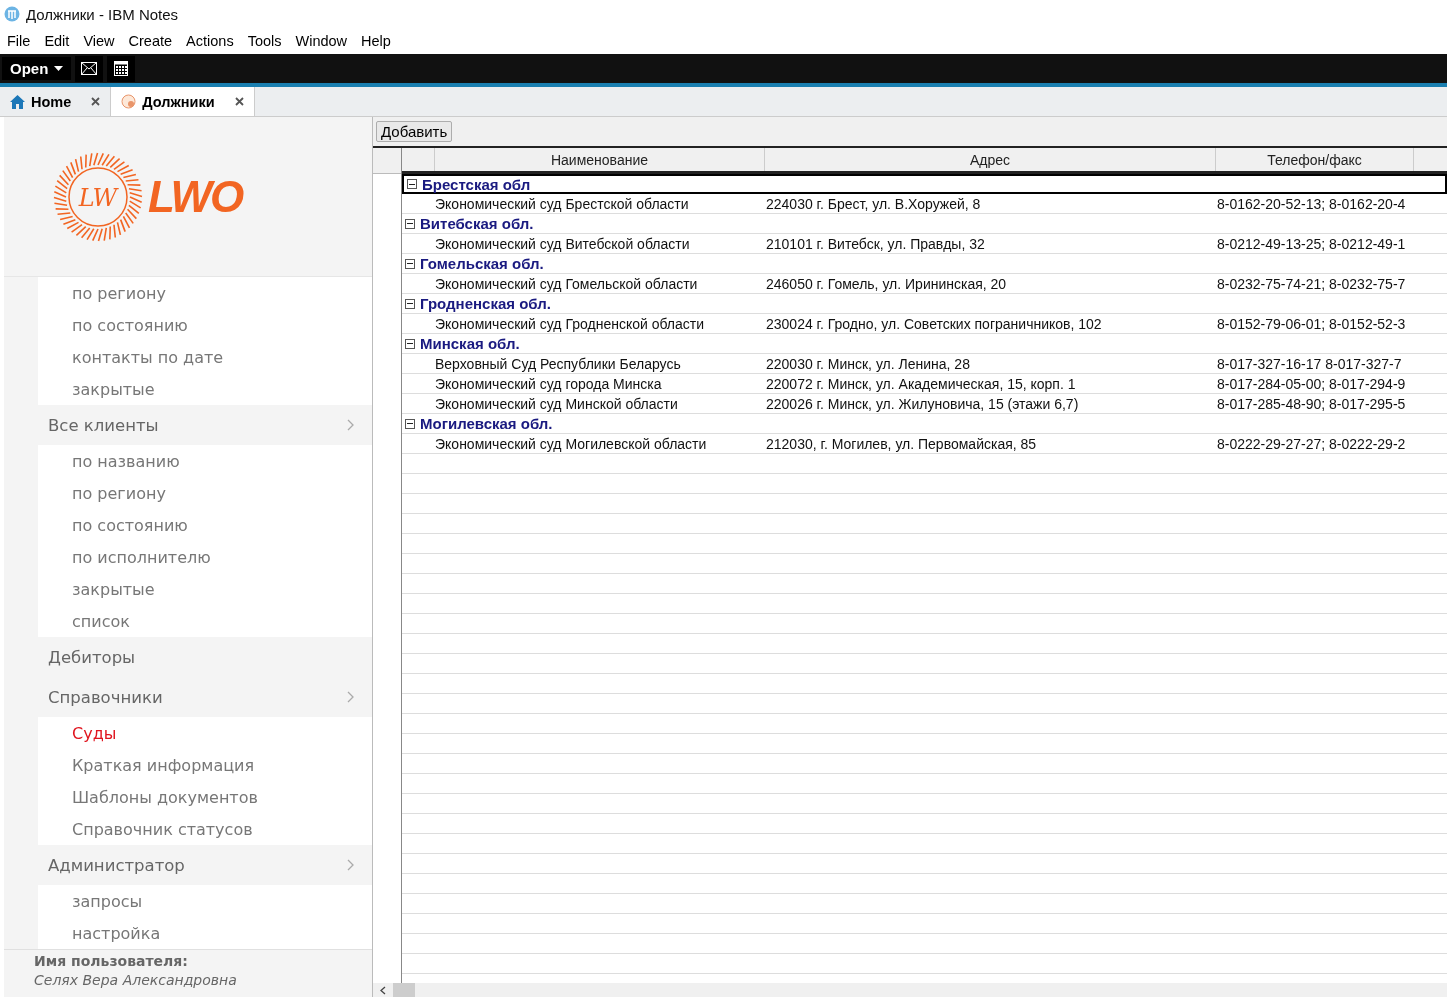 This screenshot has height=997, width=1447. What do you see at coordinates (205, 797) in the screenshot?
I see `nav-item: Шаблоны документов` at bounding box center [205, 797].